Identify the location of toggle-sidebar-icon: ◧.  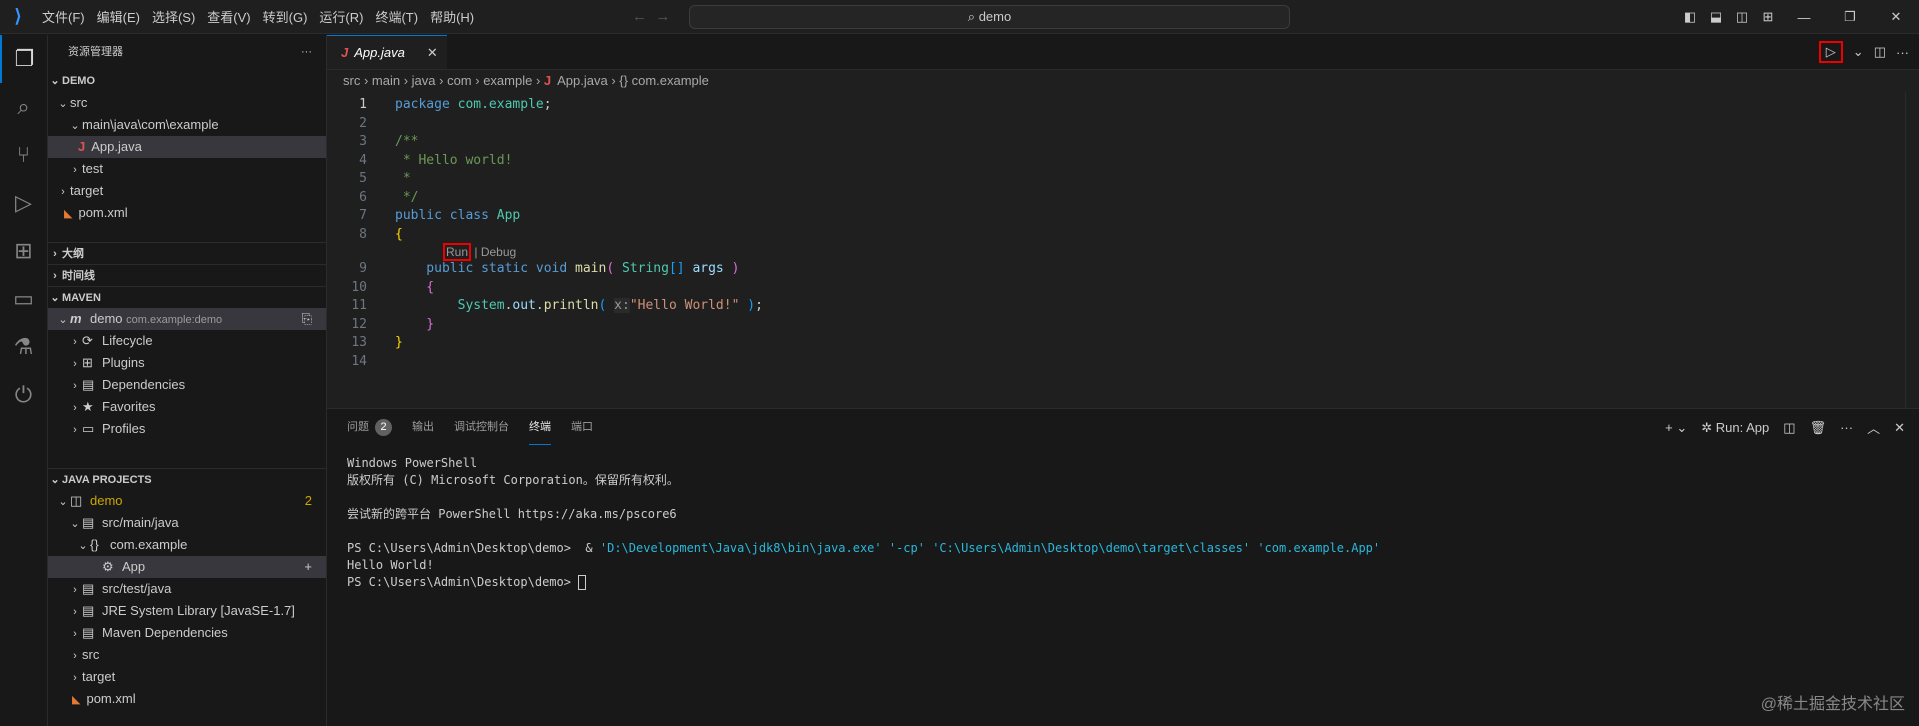
(1690, 17).